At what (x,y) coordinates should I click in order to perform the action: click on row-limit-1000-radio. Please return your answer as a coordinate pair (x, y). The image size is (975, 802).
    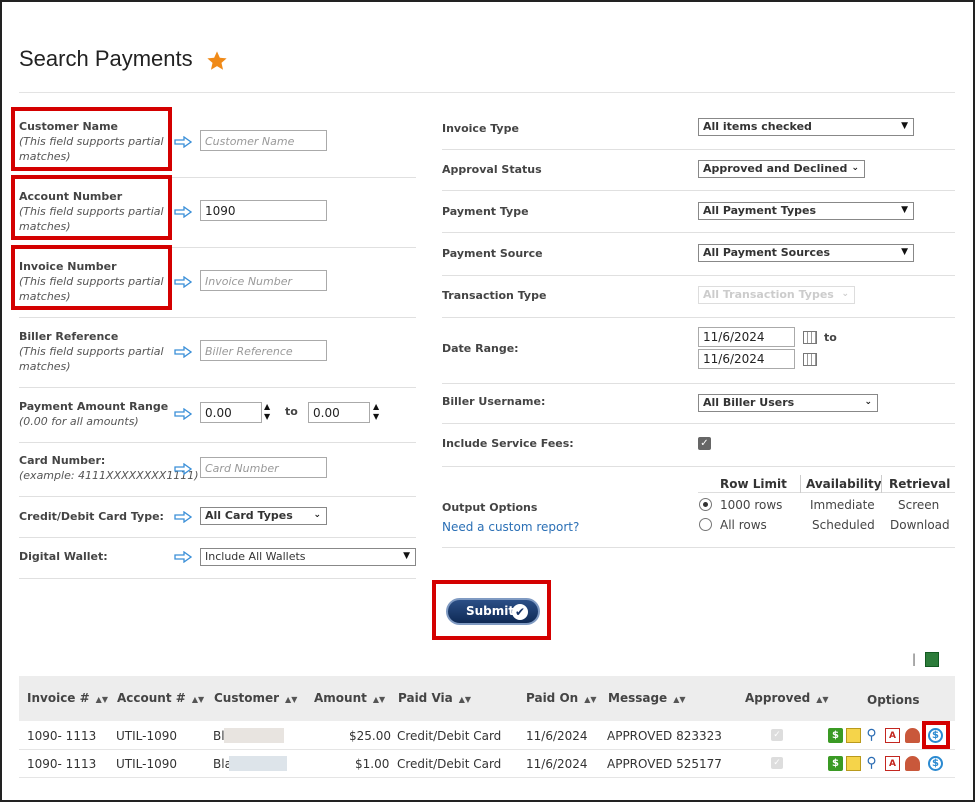
    Looking at the image, I should click on (705, 504).